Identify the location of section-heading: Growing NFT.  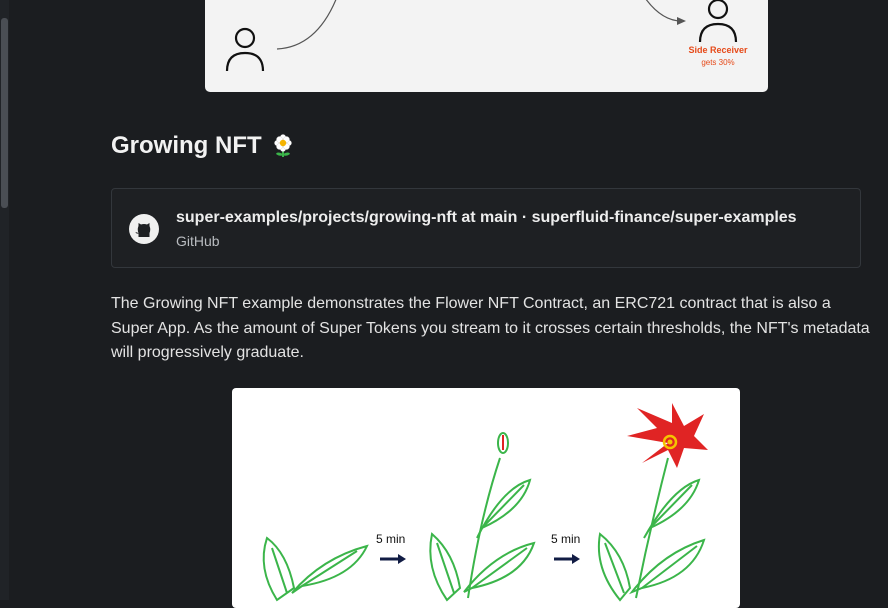
(202, 146).